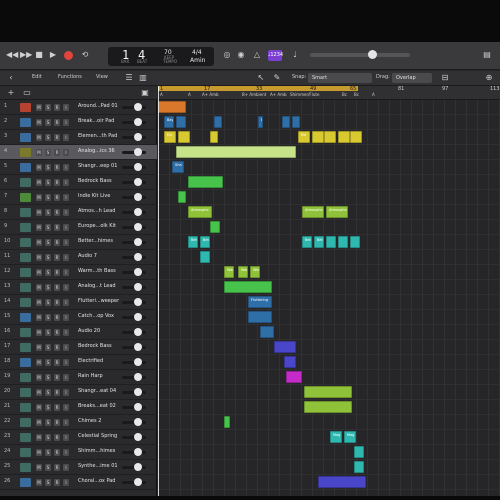  I want to click on arrangement-marker: Bc, so click(344, 94).